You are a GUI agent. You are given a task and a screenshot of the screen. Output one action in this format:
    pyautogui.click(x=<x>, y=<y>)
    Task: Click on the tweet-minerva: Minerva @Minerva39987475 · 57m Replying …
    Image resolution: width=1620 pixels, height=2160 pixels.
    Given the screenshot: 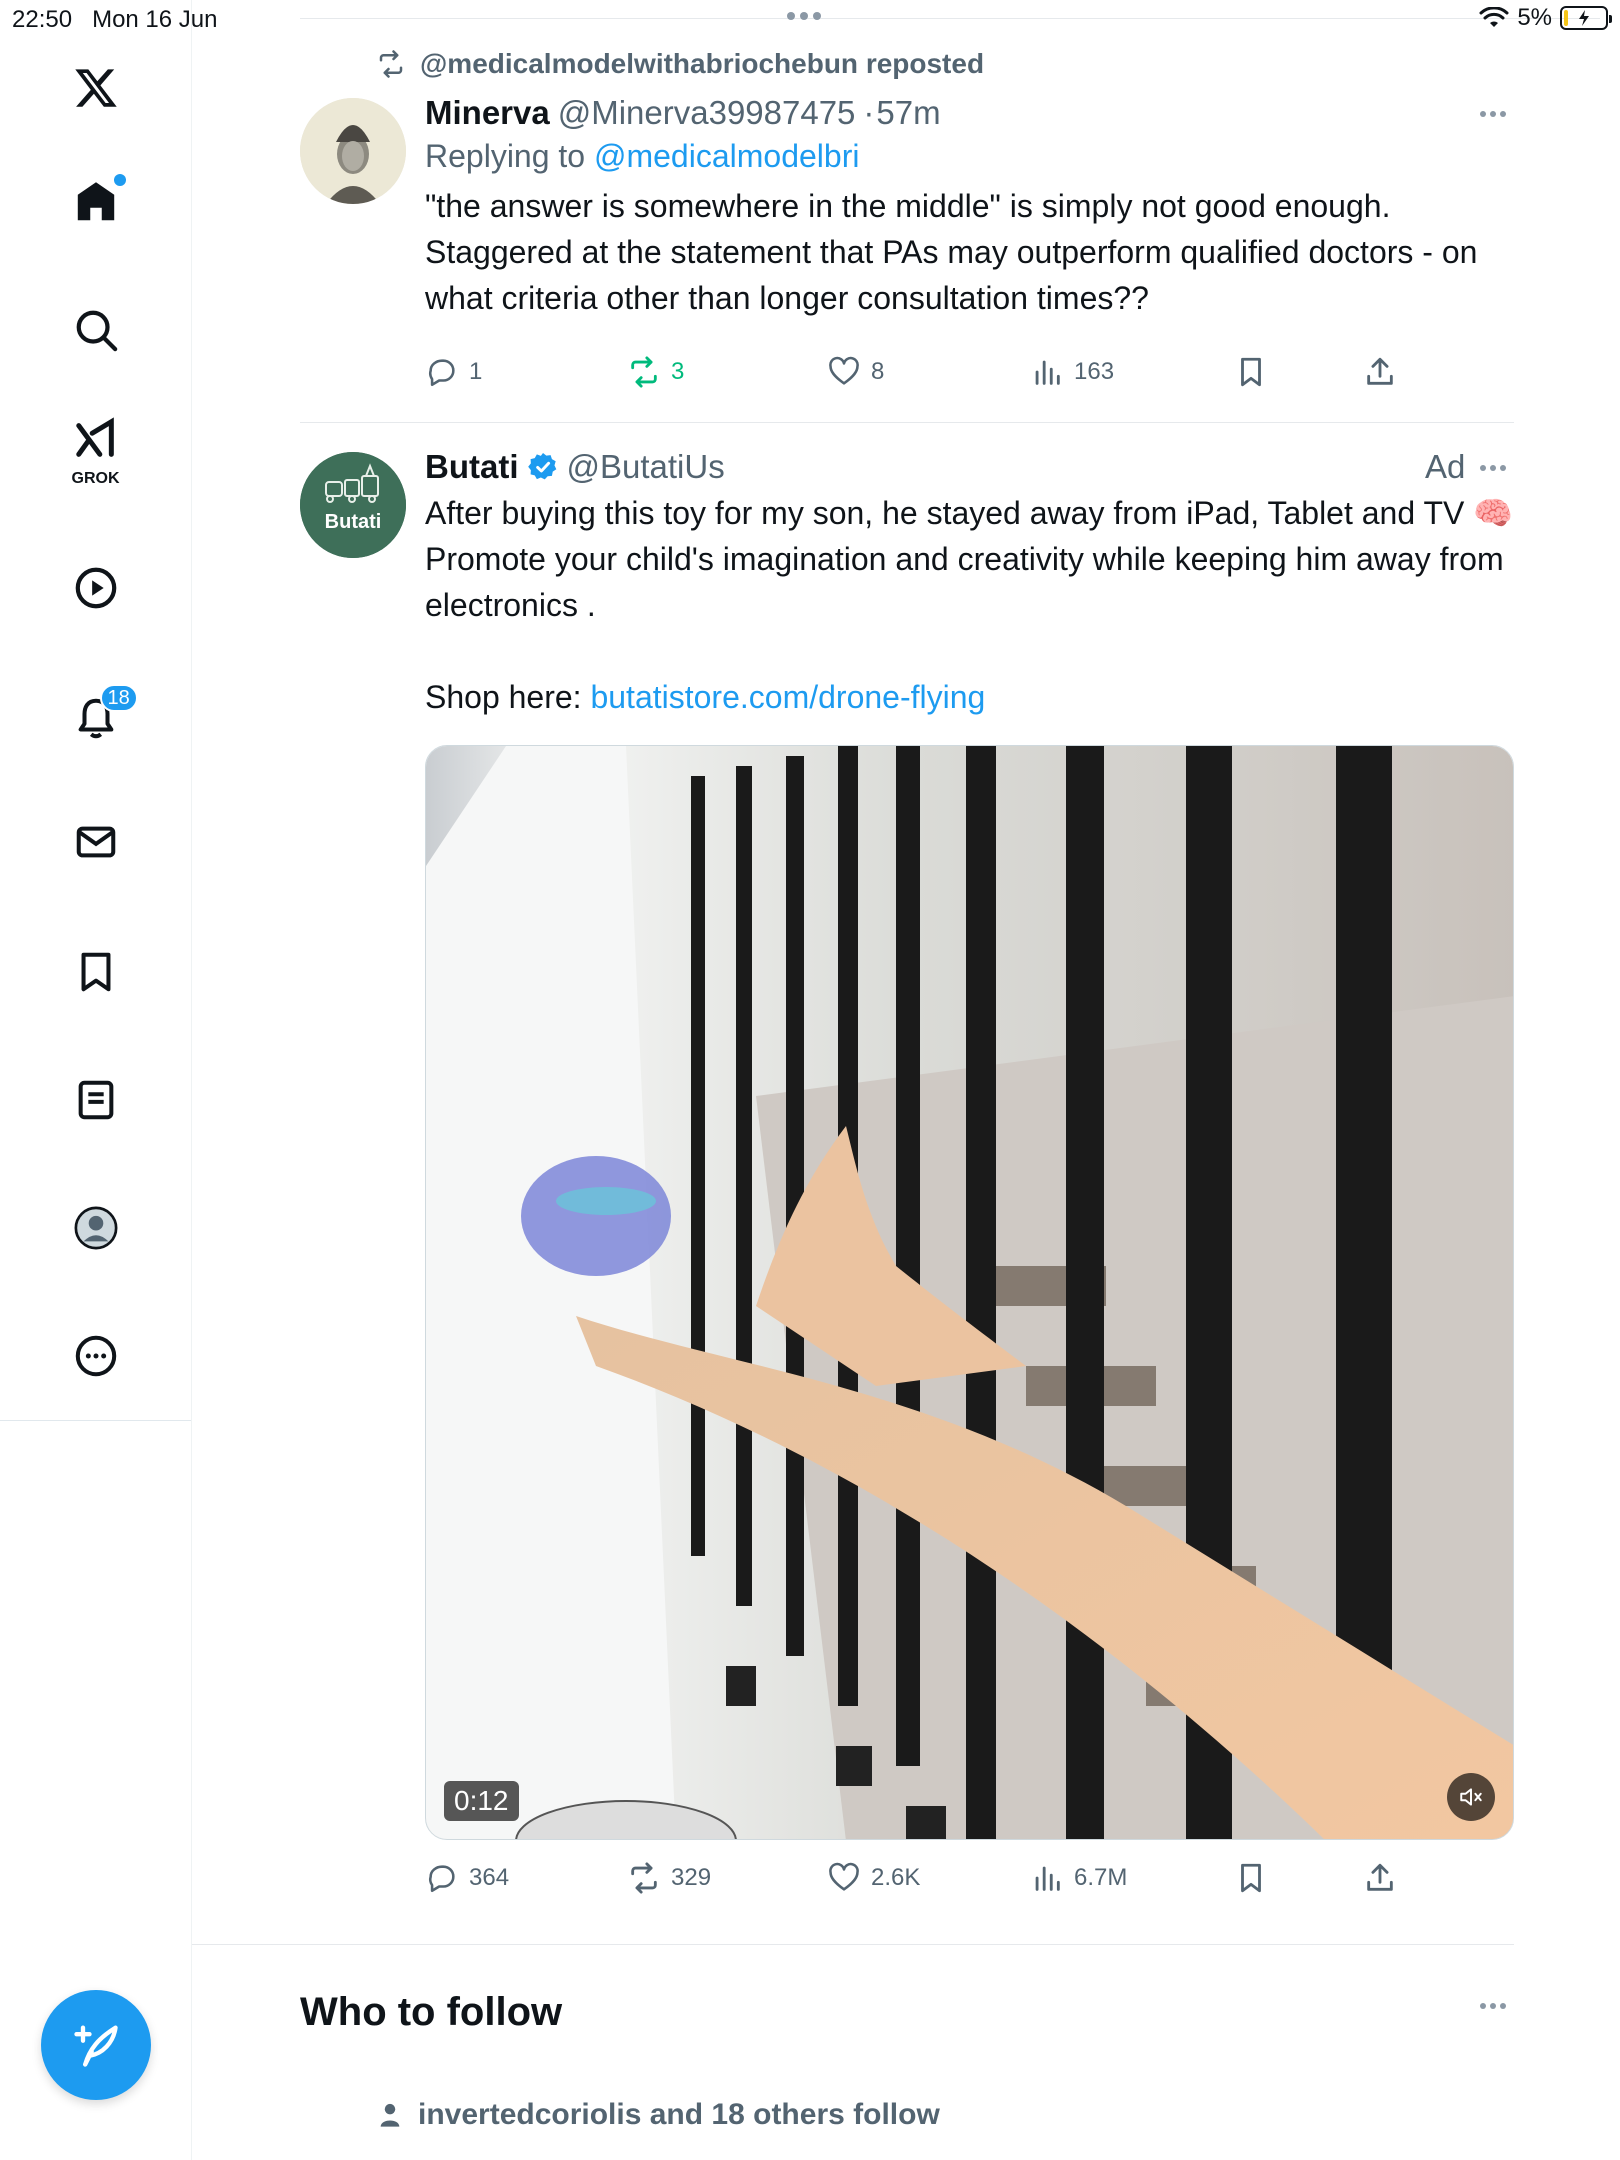 What is the action you would take?
    pyautogui.click(x=969, y=207)
    